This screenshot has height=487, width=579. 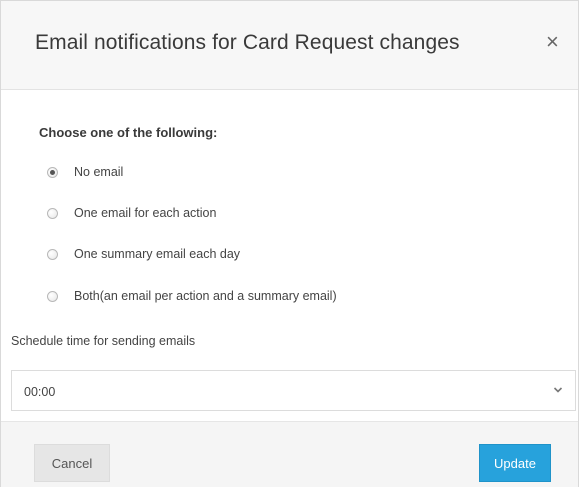 What do you see at coordinates (40, 392) in the screenshot?
I see `schedule-time-value: 00:00` at bounding box center [40, 392].